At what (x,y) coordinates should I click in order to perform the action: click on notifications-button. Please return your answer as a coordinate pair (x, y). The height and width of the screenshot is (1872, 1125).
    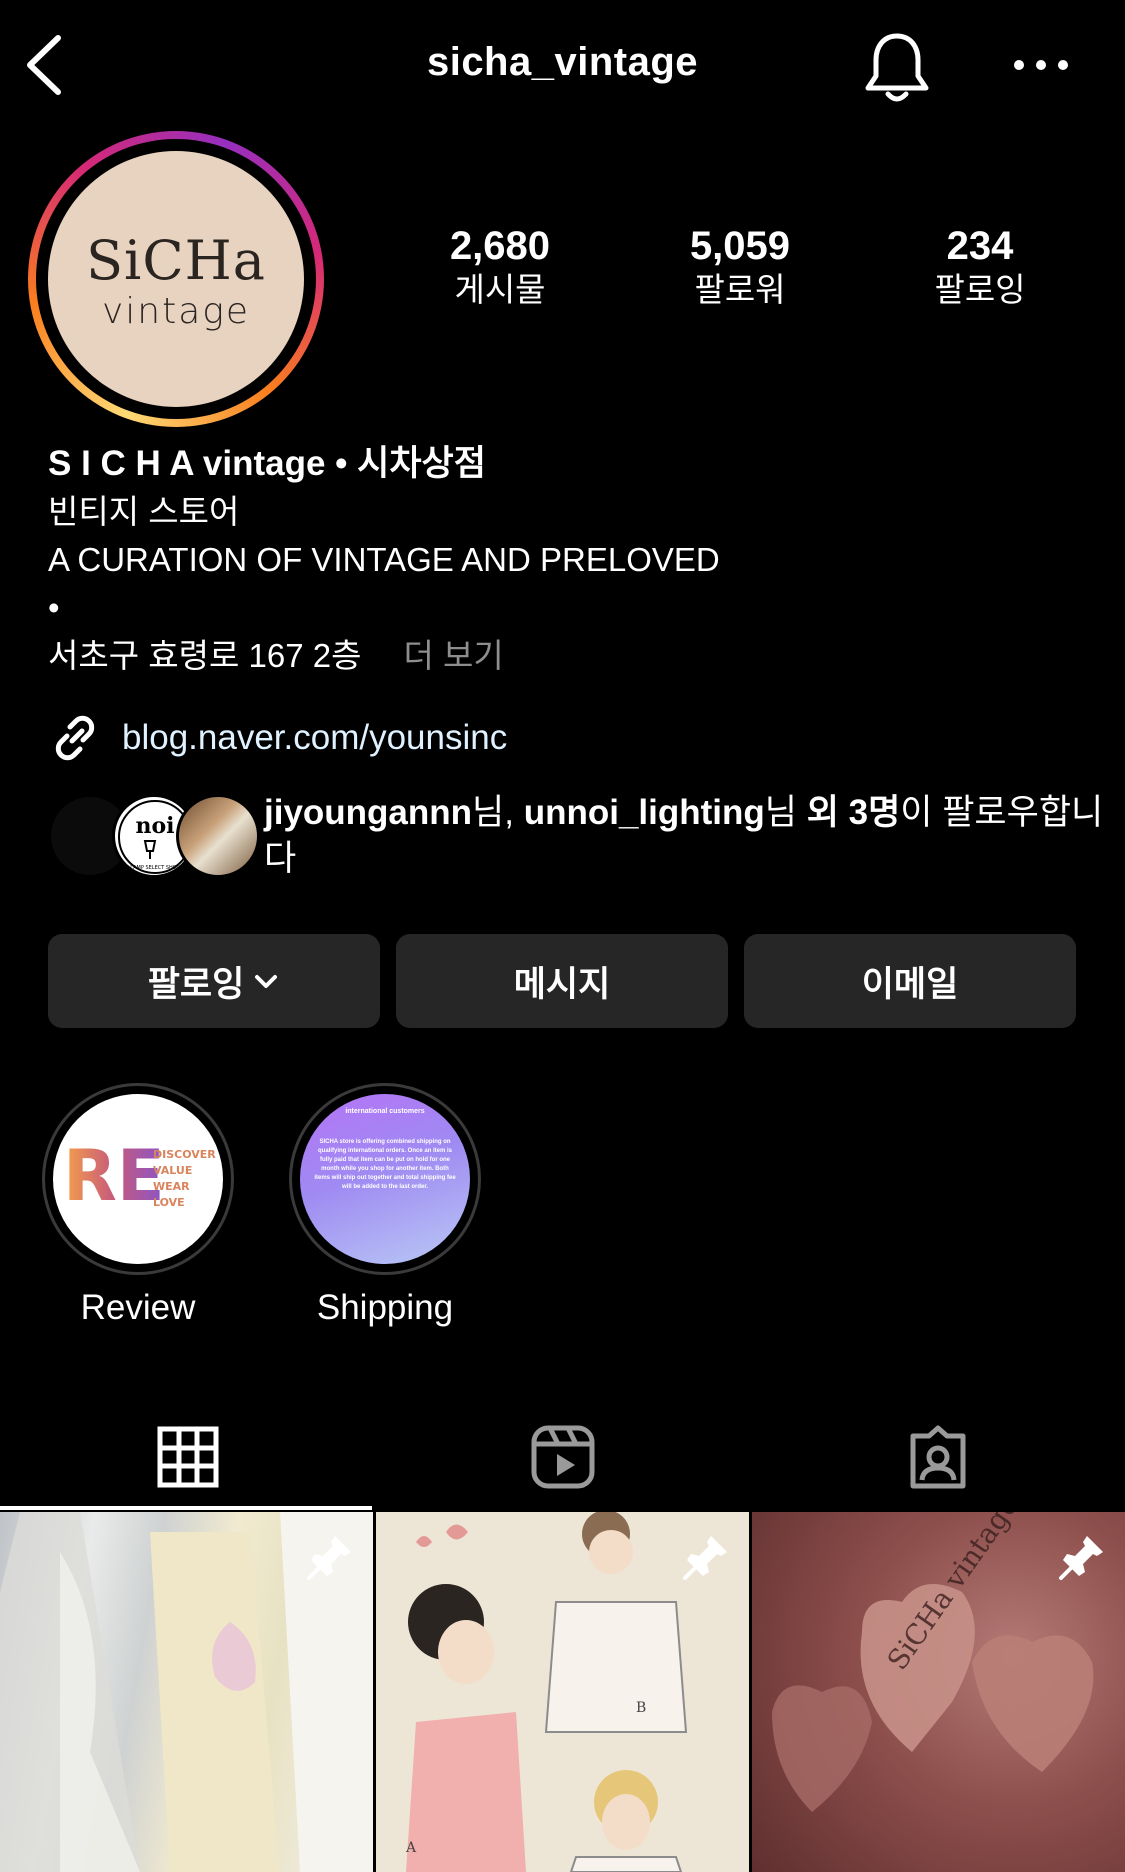
    Looking at the image, I should click on (897, 67).